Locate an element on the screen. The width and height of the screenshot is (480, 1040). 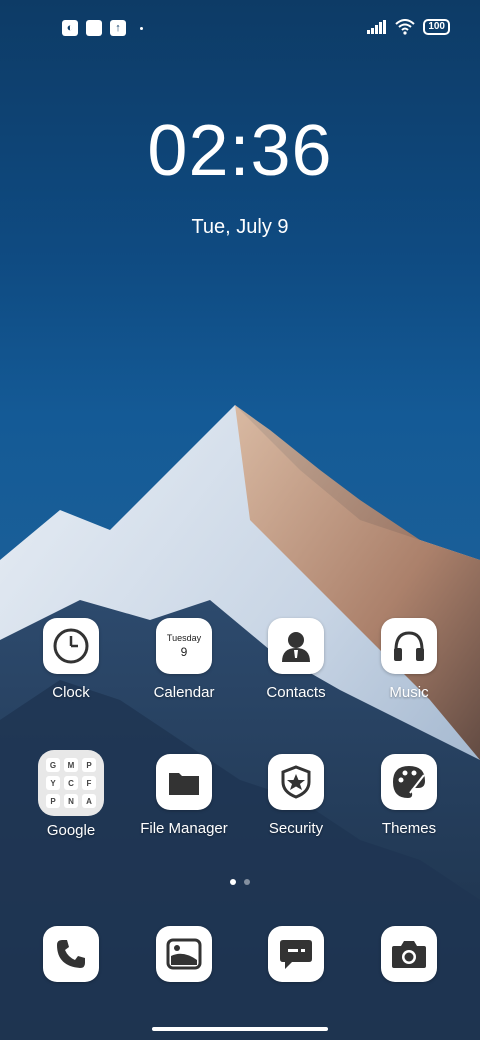
app-security: Security is located at coordinates (296, 795).